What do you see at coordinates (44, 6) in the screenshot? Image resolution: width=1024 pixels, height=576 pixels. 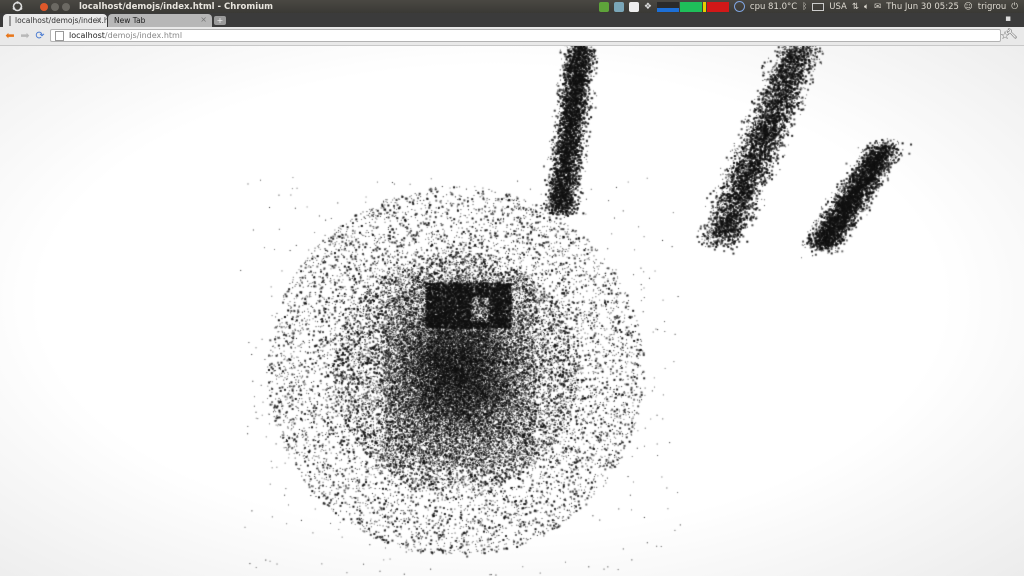 I see `window-close-icon` at bounding box center [44, 6].